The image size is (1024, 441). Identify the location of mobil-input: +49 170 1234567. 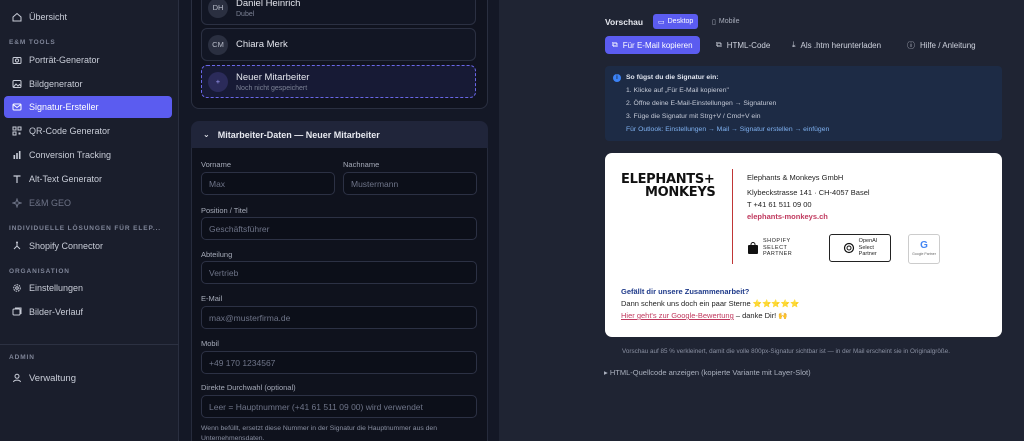
(339, 362).